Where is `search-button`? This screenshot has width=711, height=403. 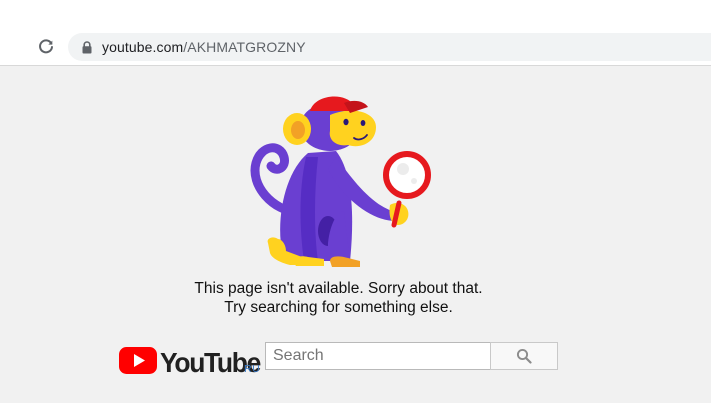 search-button is located at coordinates (524, 356).